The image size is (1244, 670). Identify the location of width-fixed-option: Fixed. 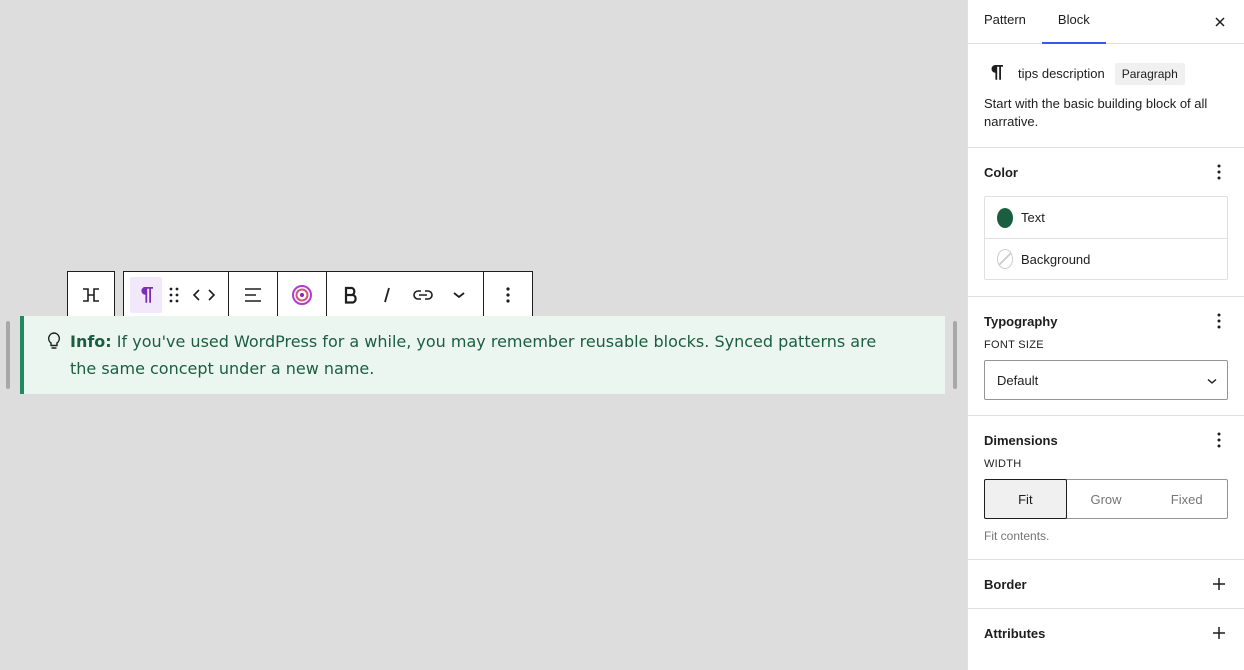
(1186, 499).